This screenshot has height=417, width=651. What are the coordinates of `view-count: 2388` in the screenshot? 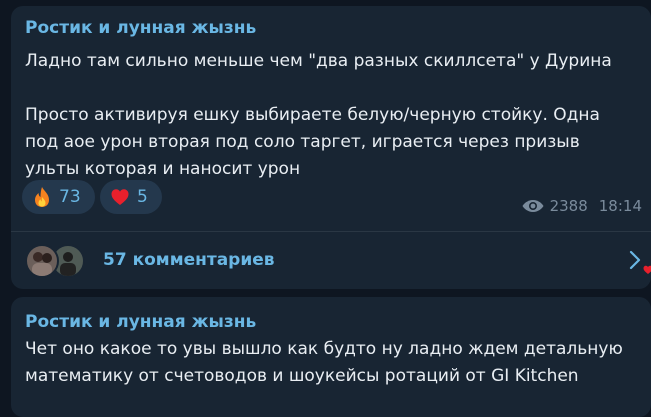 It's located at (568, 206).